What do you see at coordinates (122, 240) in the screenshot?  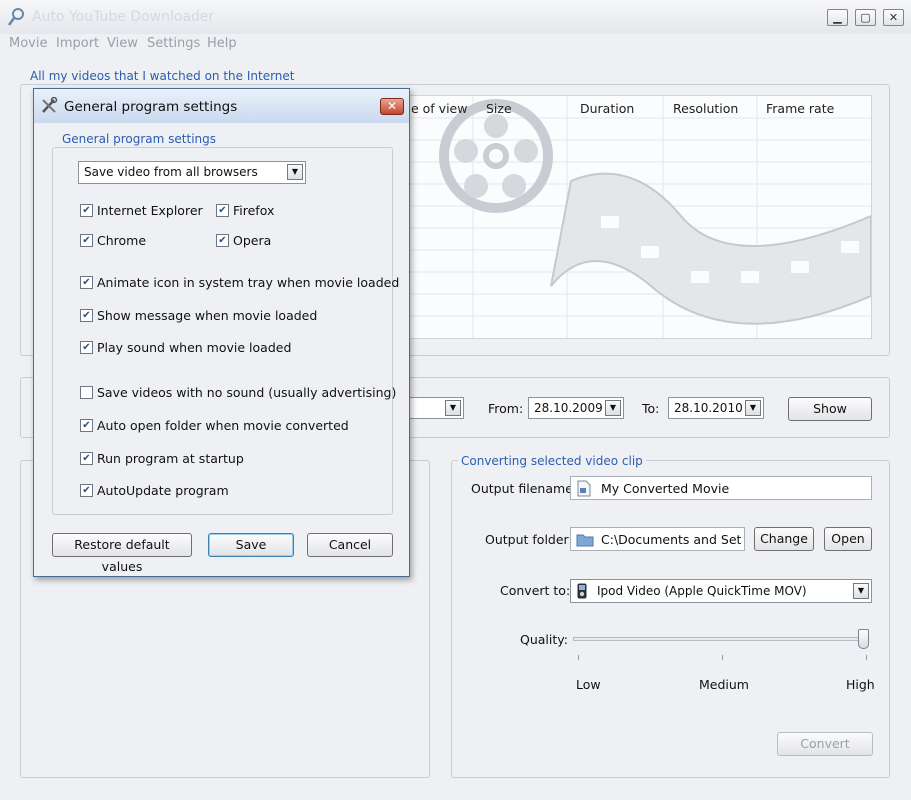 I see `checkbox-label-chrome: Chrome` at bounding box center [122, 240].